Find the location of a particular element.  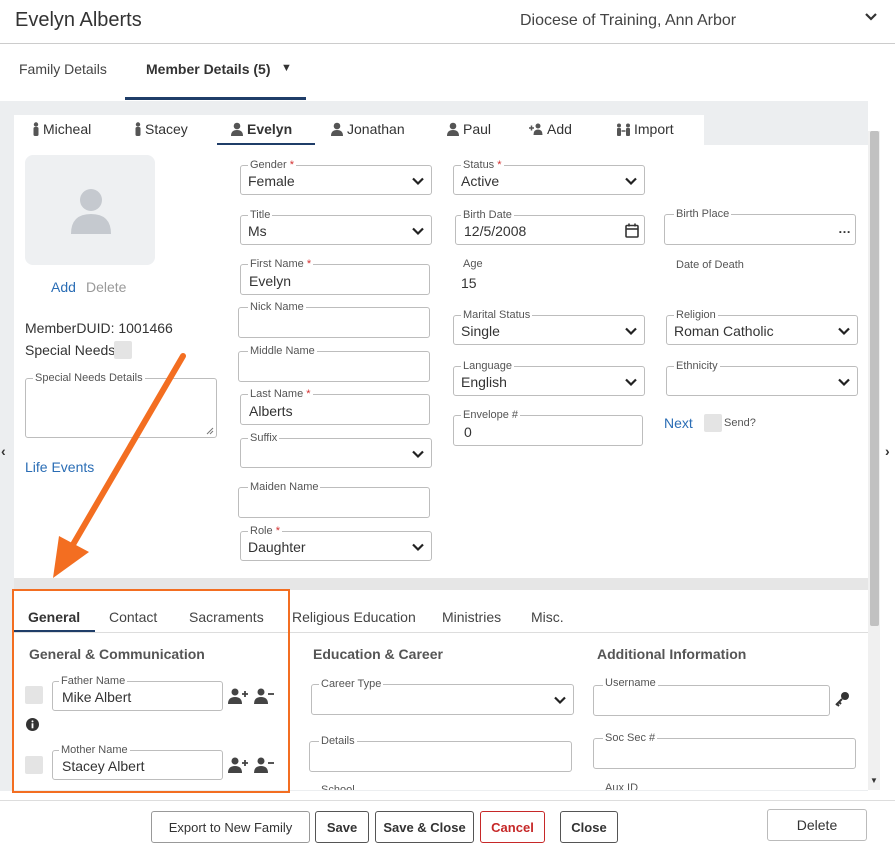

save-button: Save is located at coordinates (342, 827).